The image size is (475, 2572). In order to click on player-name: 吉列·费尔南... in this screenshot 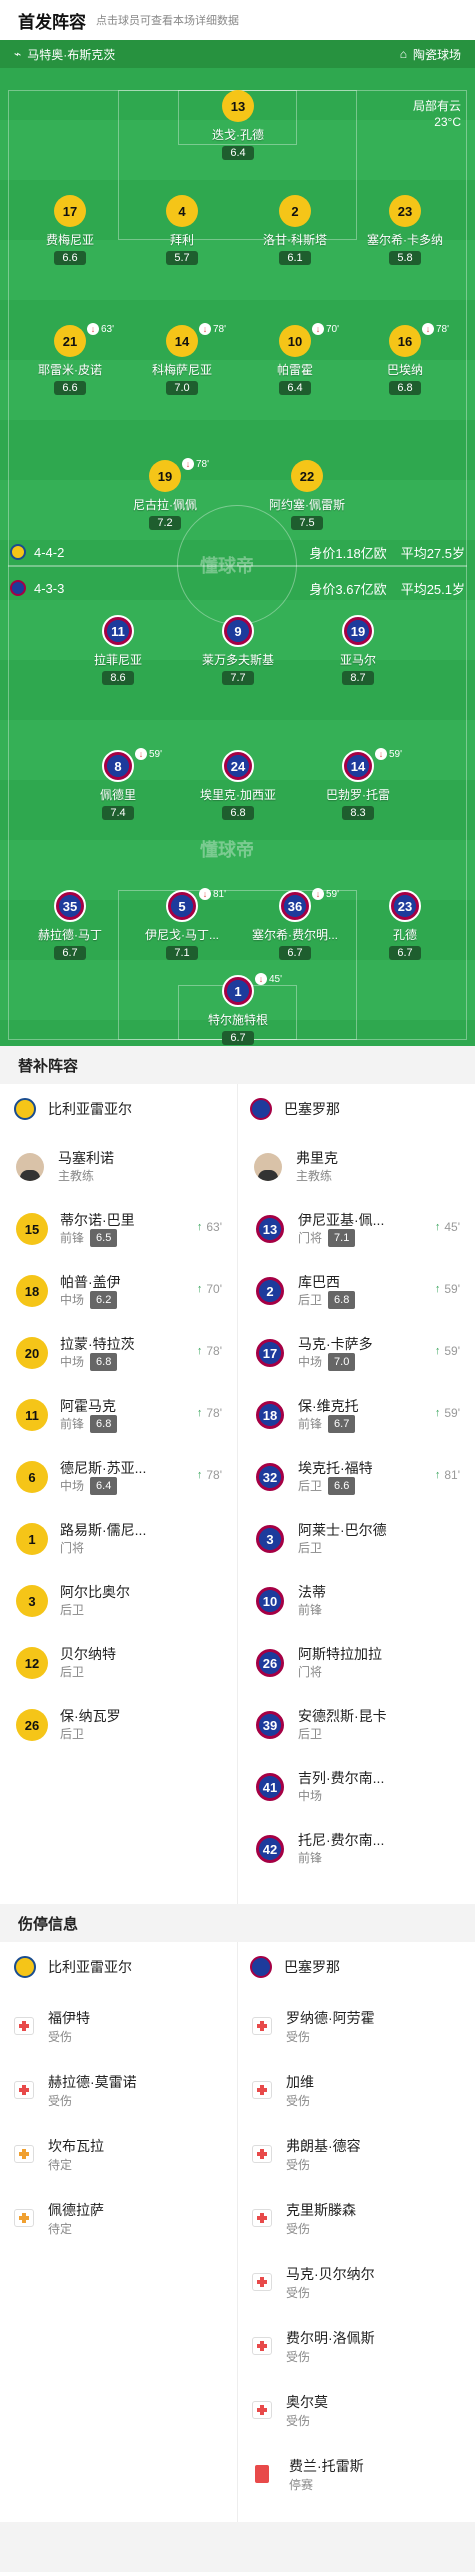, I will do `click(341, 1778)`.